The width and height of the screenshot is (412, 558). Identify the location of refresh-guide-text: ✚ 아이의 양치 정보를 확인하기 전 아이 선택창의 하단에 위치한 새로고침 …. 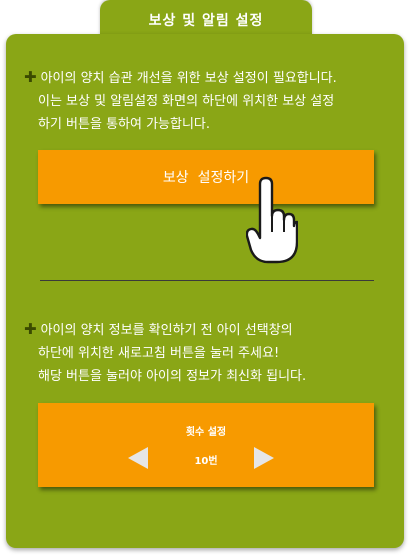
(204, 353).